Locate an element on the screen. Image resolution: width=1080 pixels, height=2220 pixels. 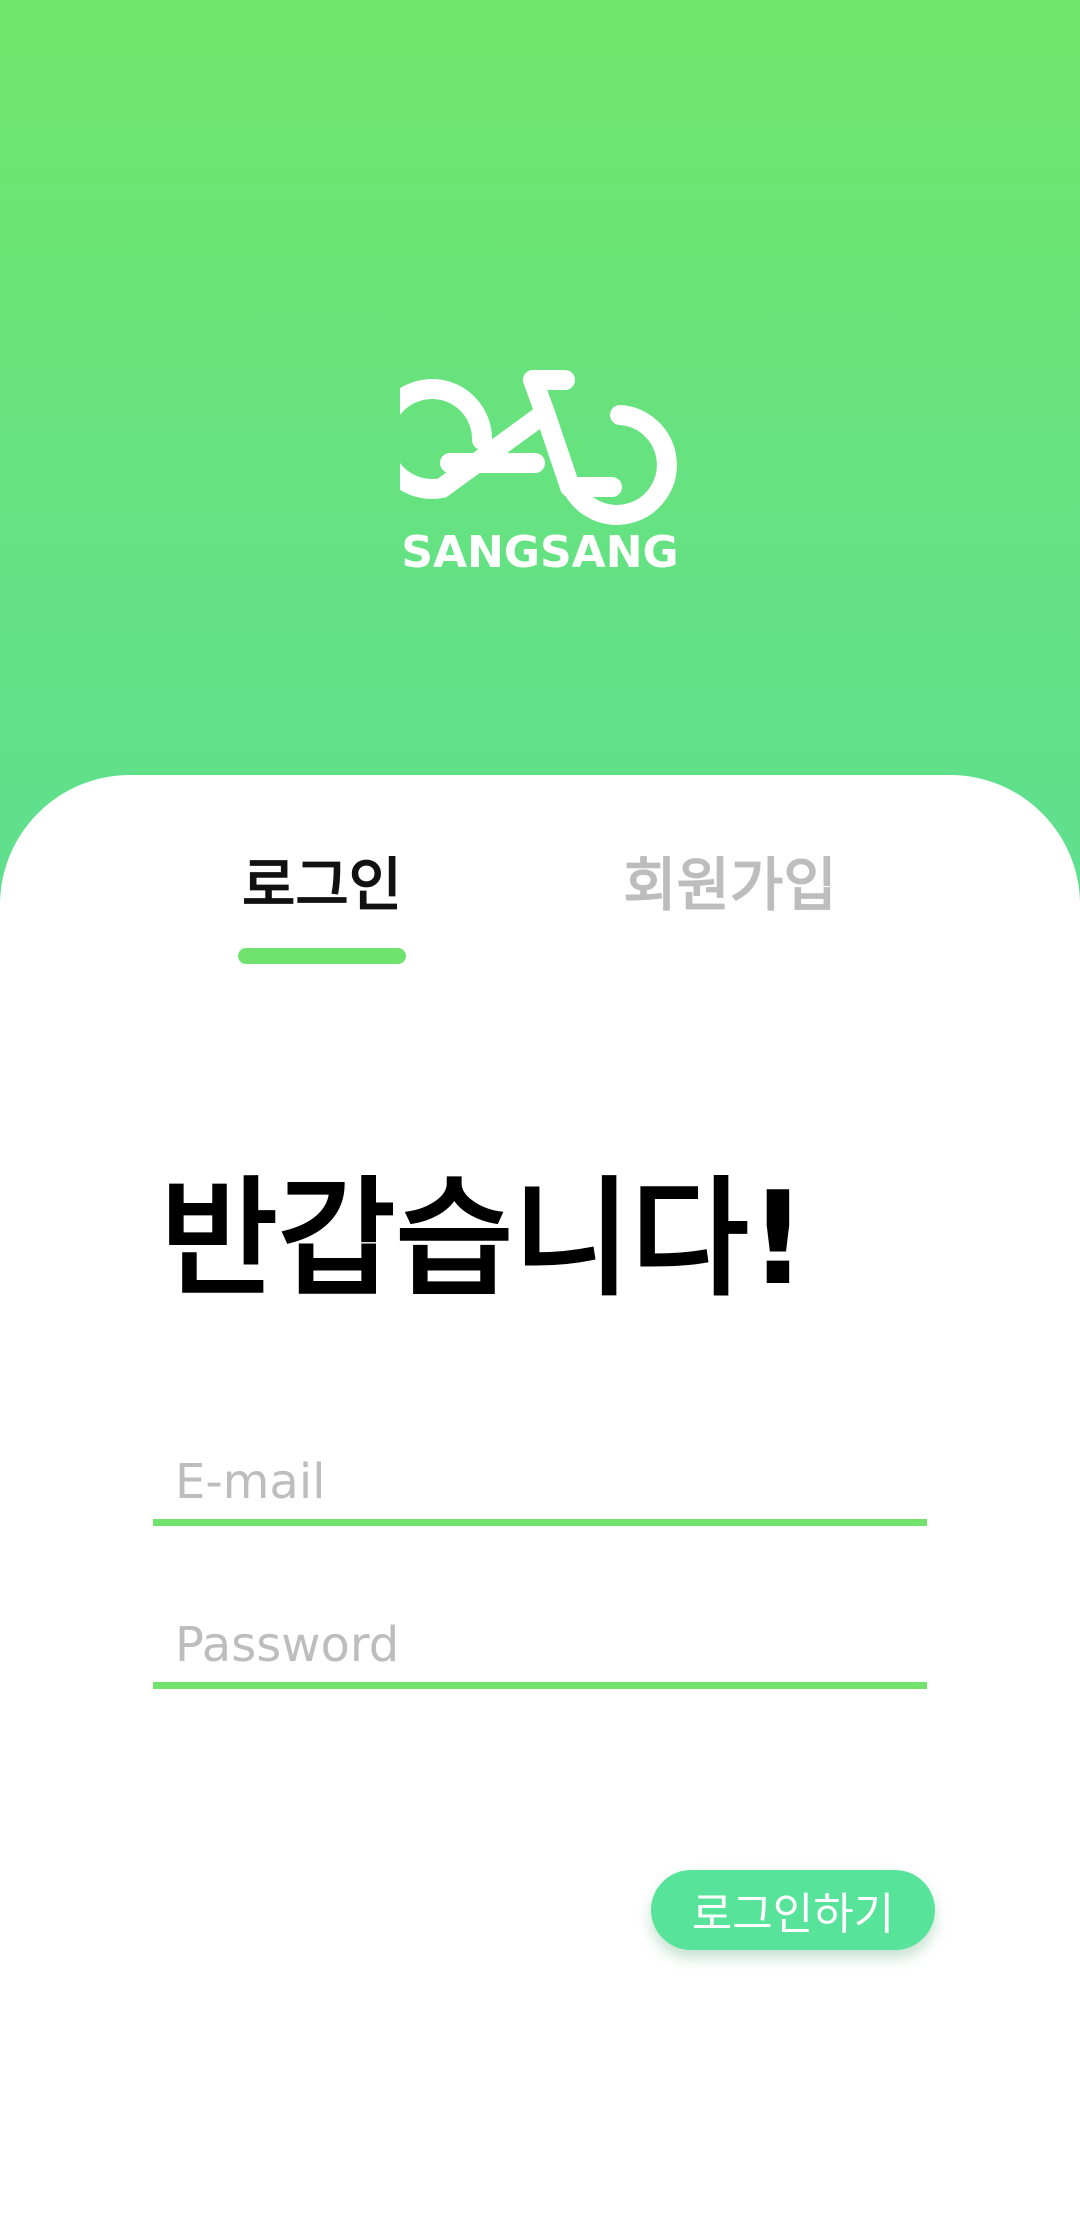
bicycle-icon is located at coordinates (538, 447).